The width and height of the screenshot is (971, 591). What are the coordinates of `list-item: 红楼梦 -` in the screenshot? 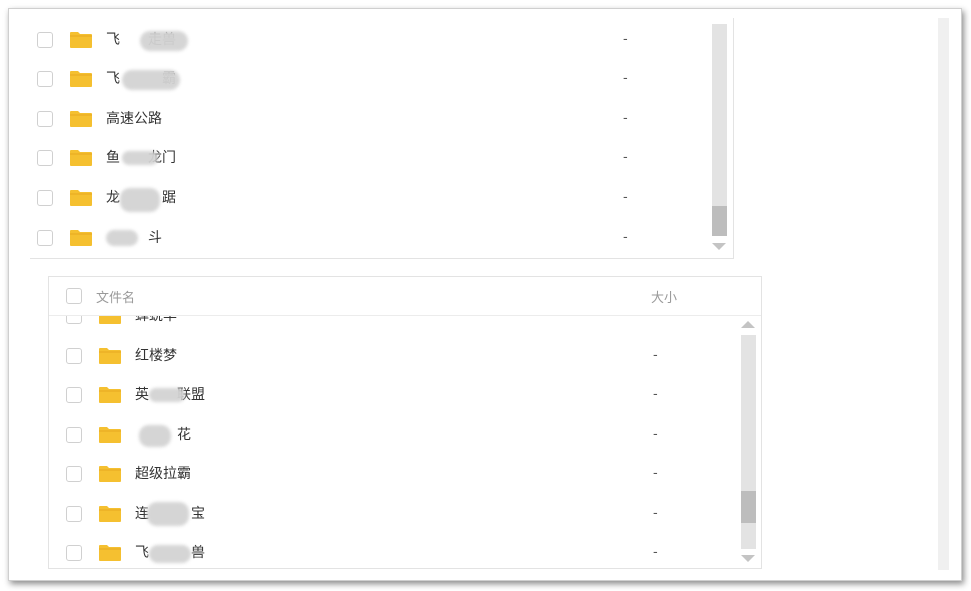 It's located at (405, 355).